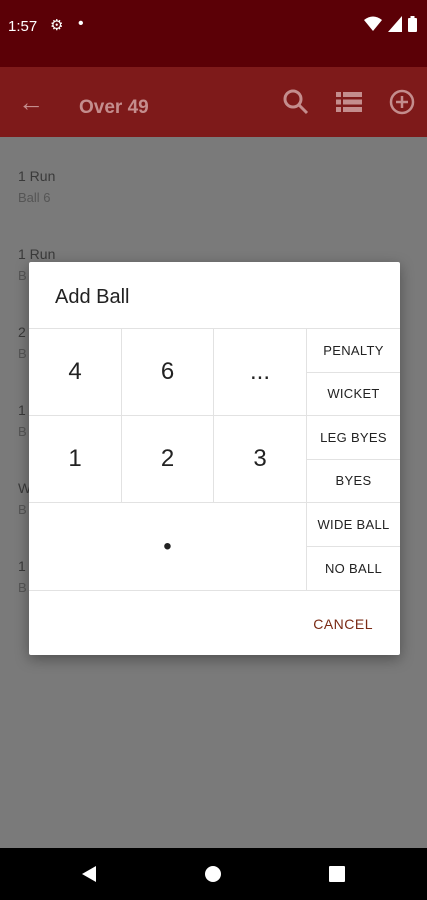  What do you see at coordinates (114, 107) in the screenshot?
I see `page-title: Over 49` at bounding box center [114, 107].